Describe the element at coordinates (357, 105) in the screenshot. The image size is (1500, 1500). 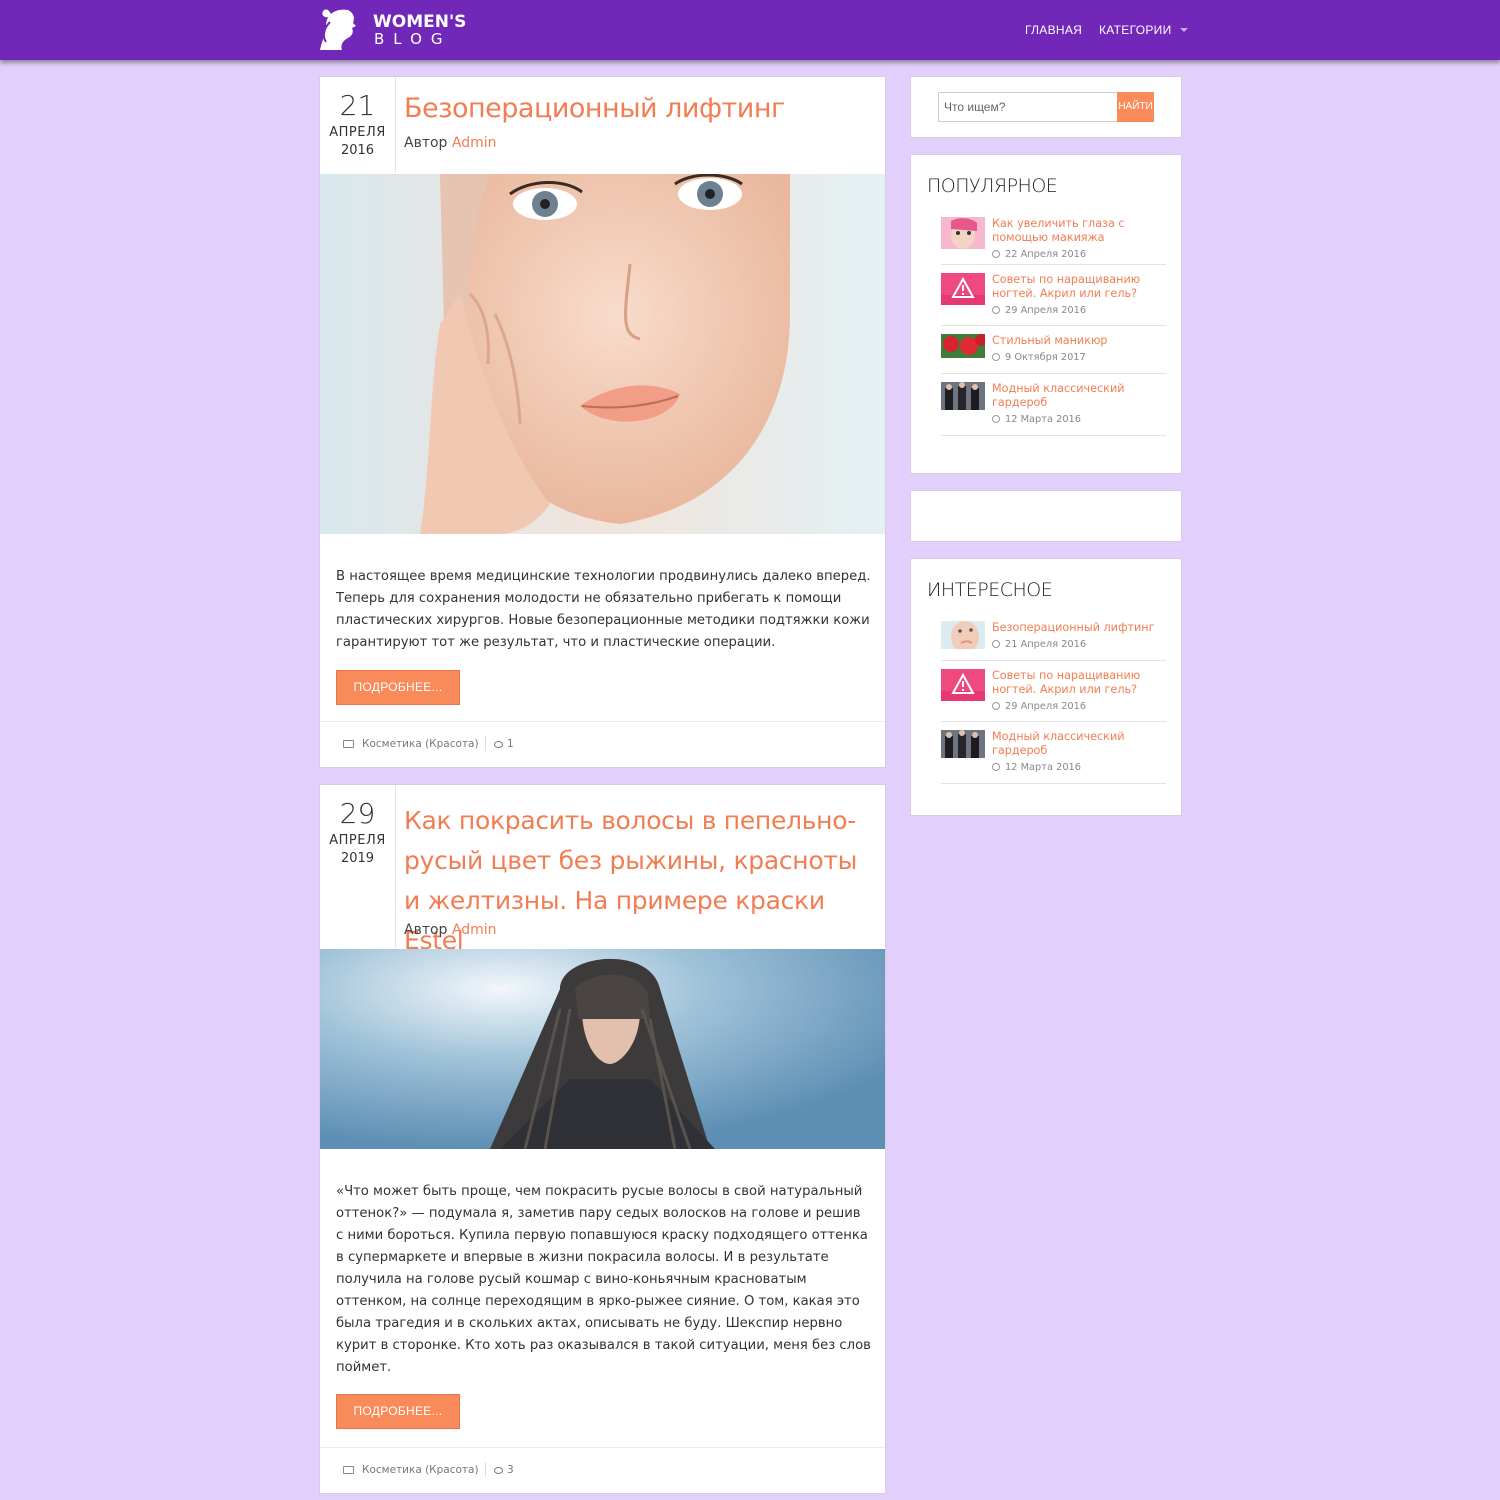
I see `post-day: 21` at that location.